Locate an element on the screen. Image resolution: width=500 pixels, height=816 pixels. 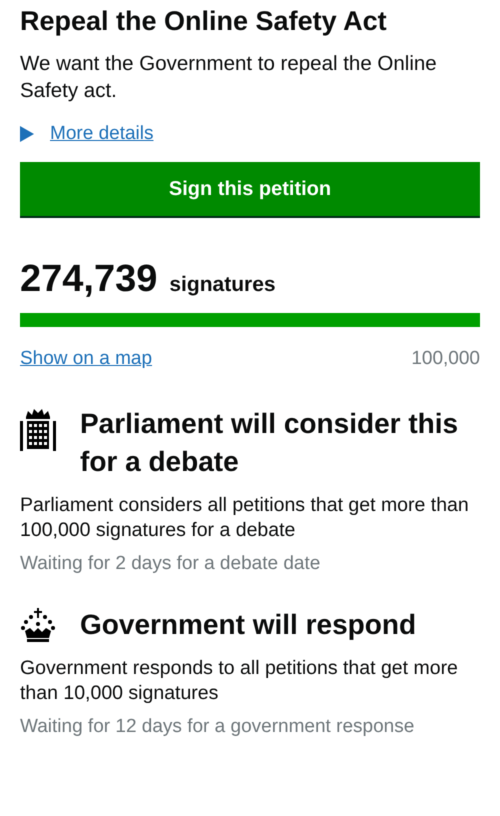
signature-count: 274,739 is located at coordinates (89, 279).